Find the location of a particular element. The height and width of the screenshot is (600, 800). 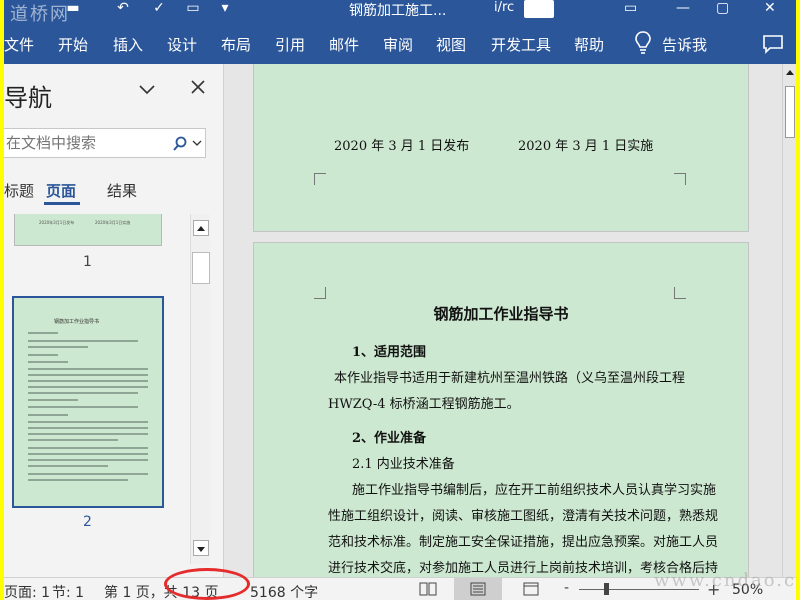

zoom-out-button: - is located at coordinates (566, 588).